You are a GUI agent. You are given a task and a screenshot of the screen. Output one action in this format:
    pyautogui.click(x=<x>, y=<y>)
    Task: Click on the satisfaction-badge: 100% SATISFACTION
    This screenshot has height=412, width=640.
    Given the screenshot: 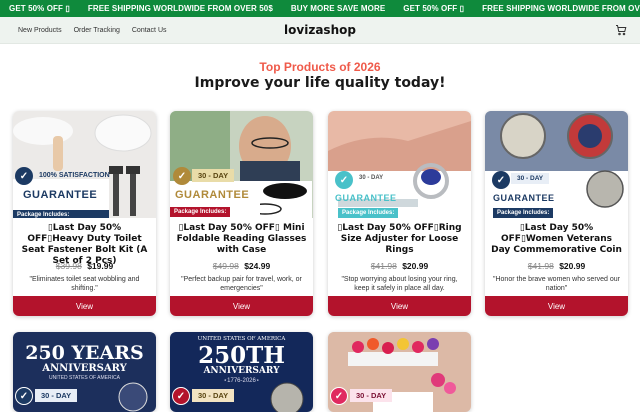 What is the action you would take?
    pyautogui.click(x=74, y=175)
    